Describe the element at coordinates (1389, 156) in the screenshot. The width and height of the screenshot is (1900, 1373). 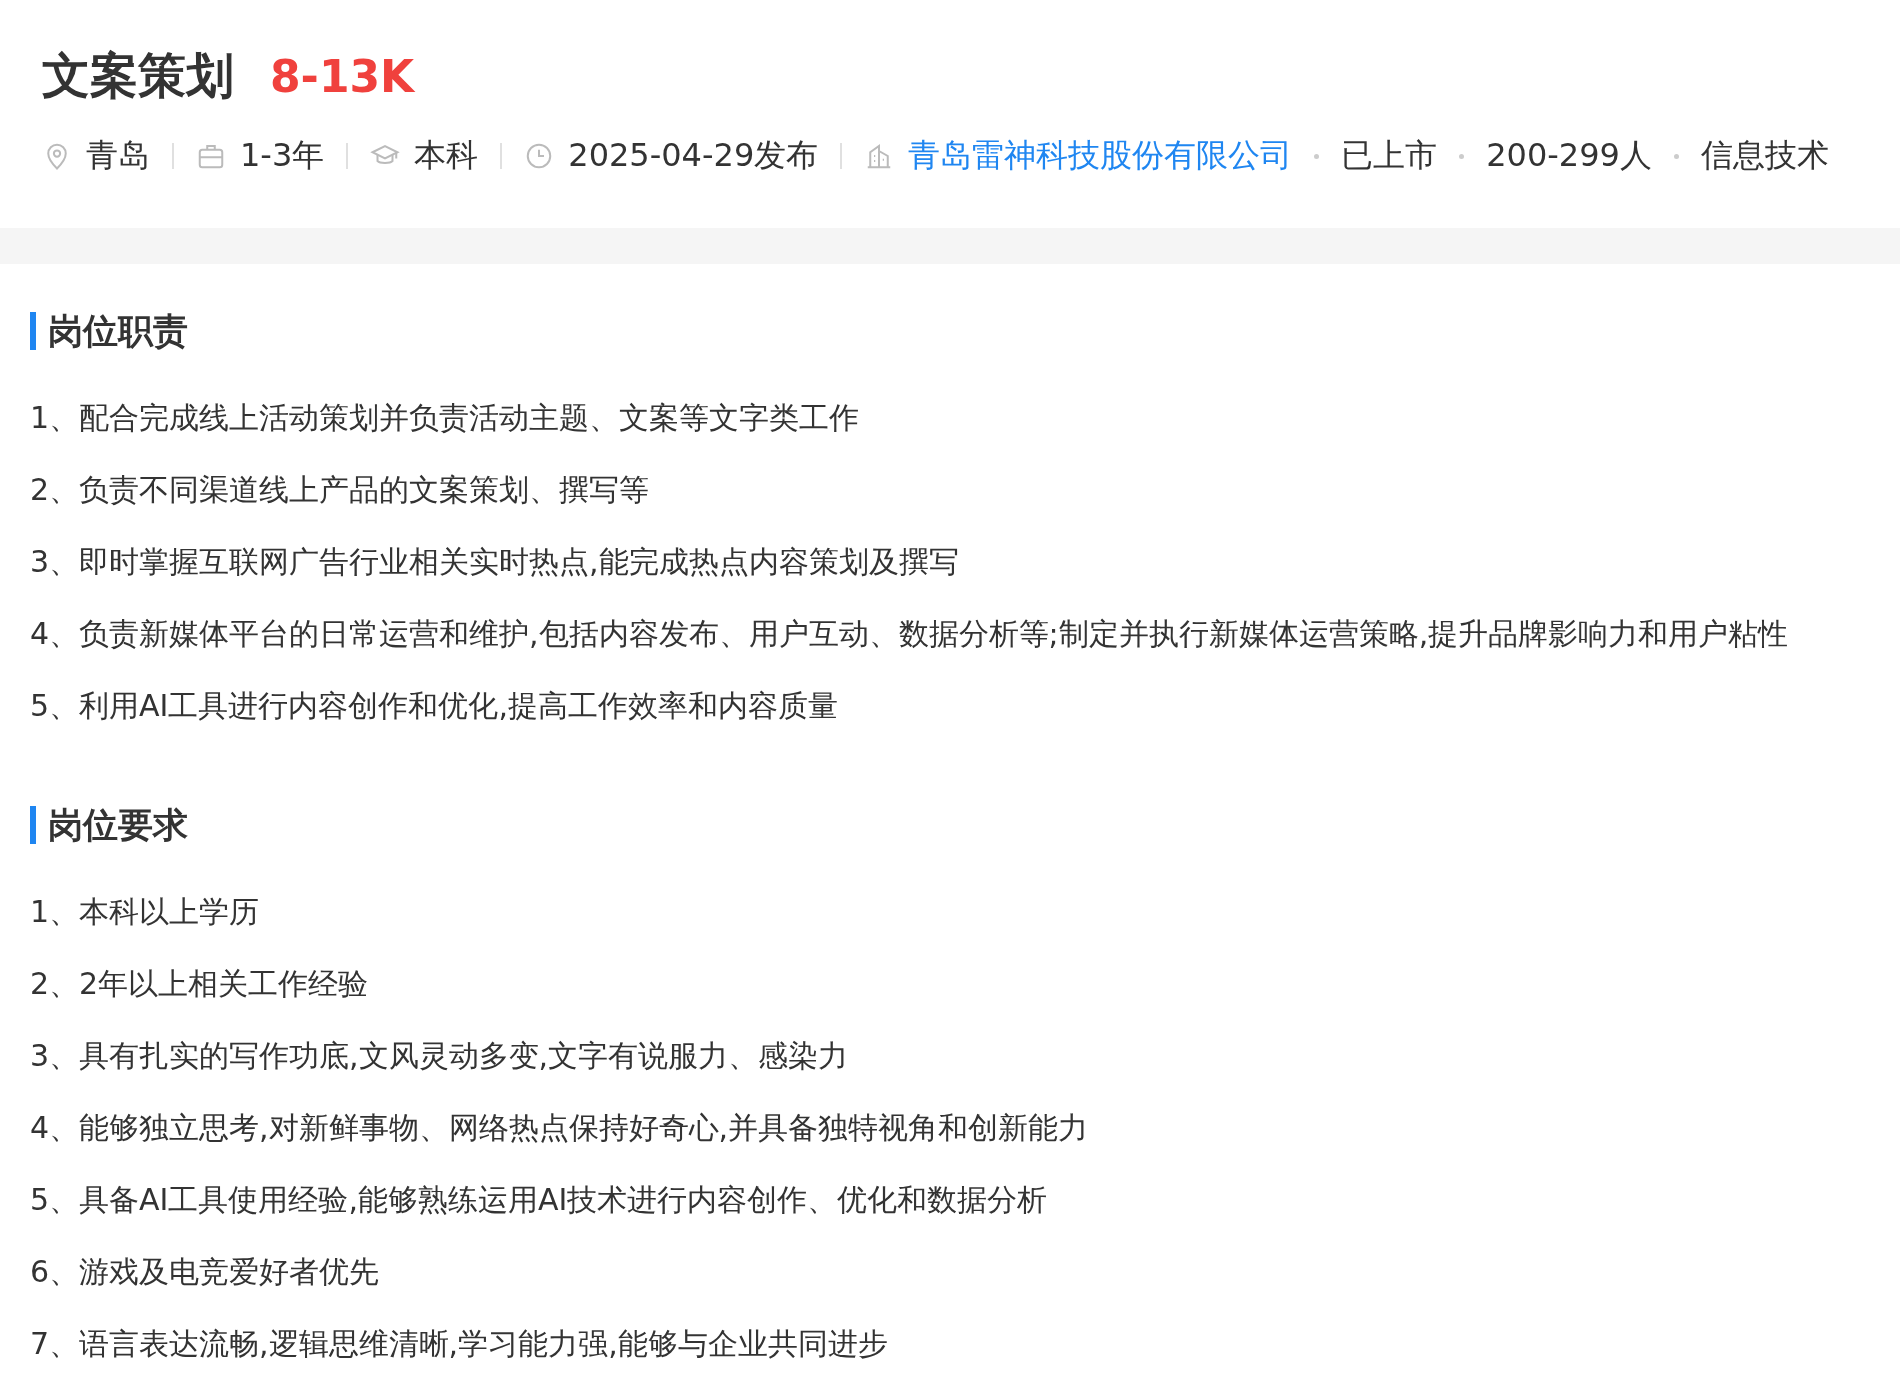
I see `company-tag: 已上市` at that location.